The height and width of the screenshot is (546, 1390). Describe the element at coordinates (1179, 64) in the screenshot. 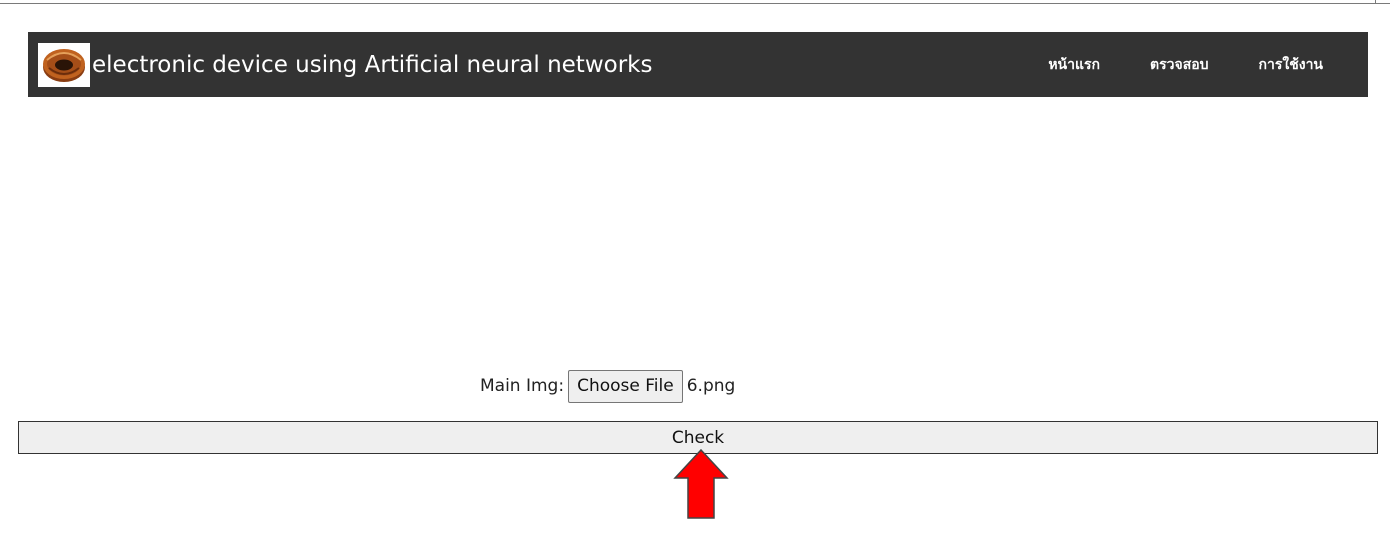

I see `nav-item-check: ตรวจสอบ` at that location.